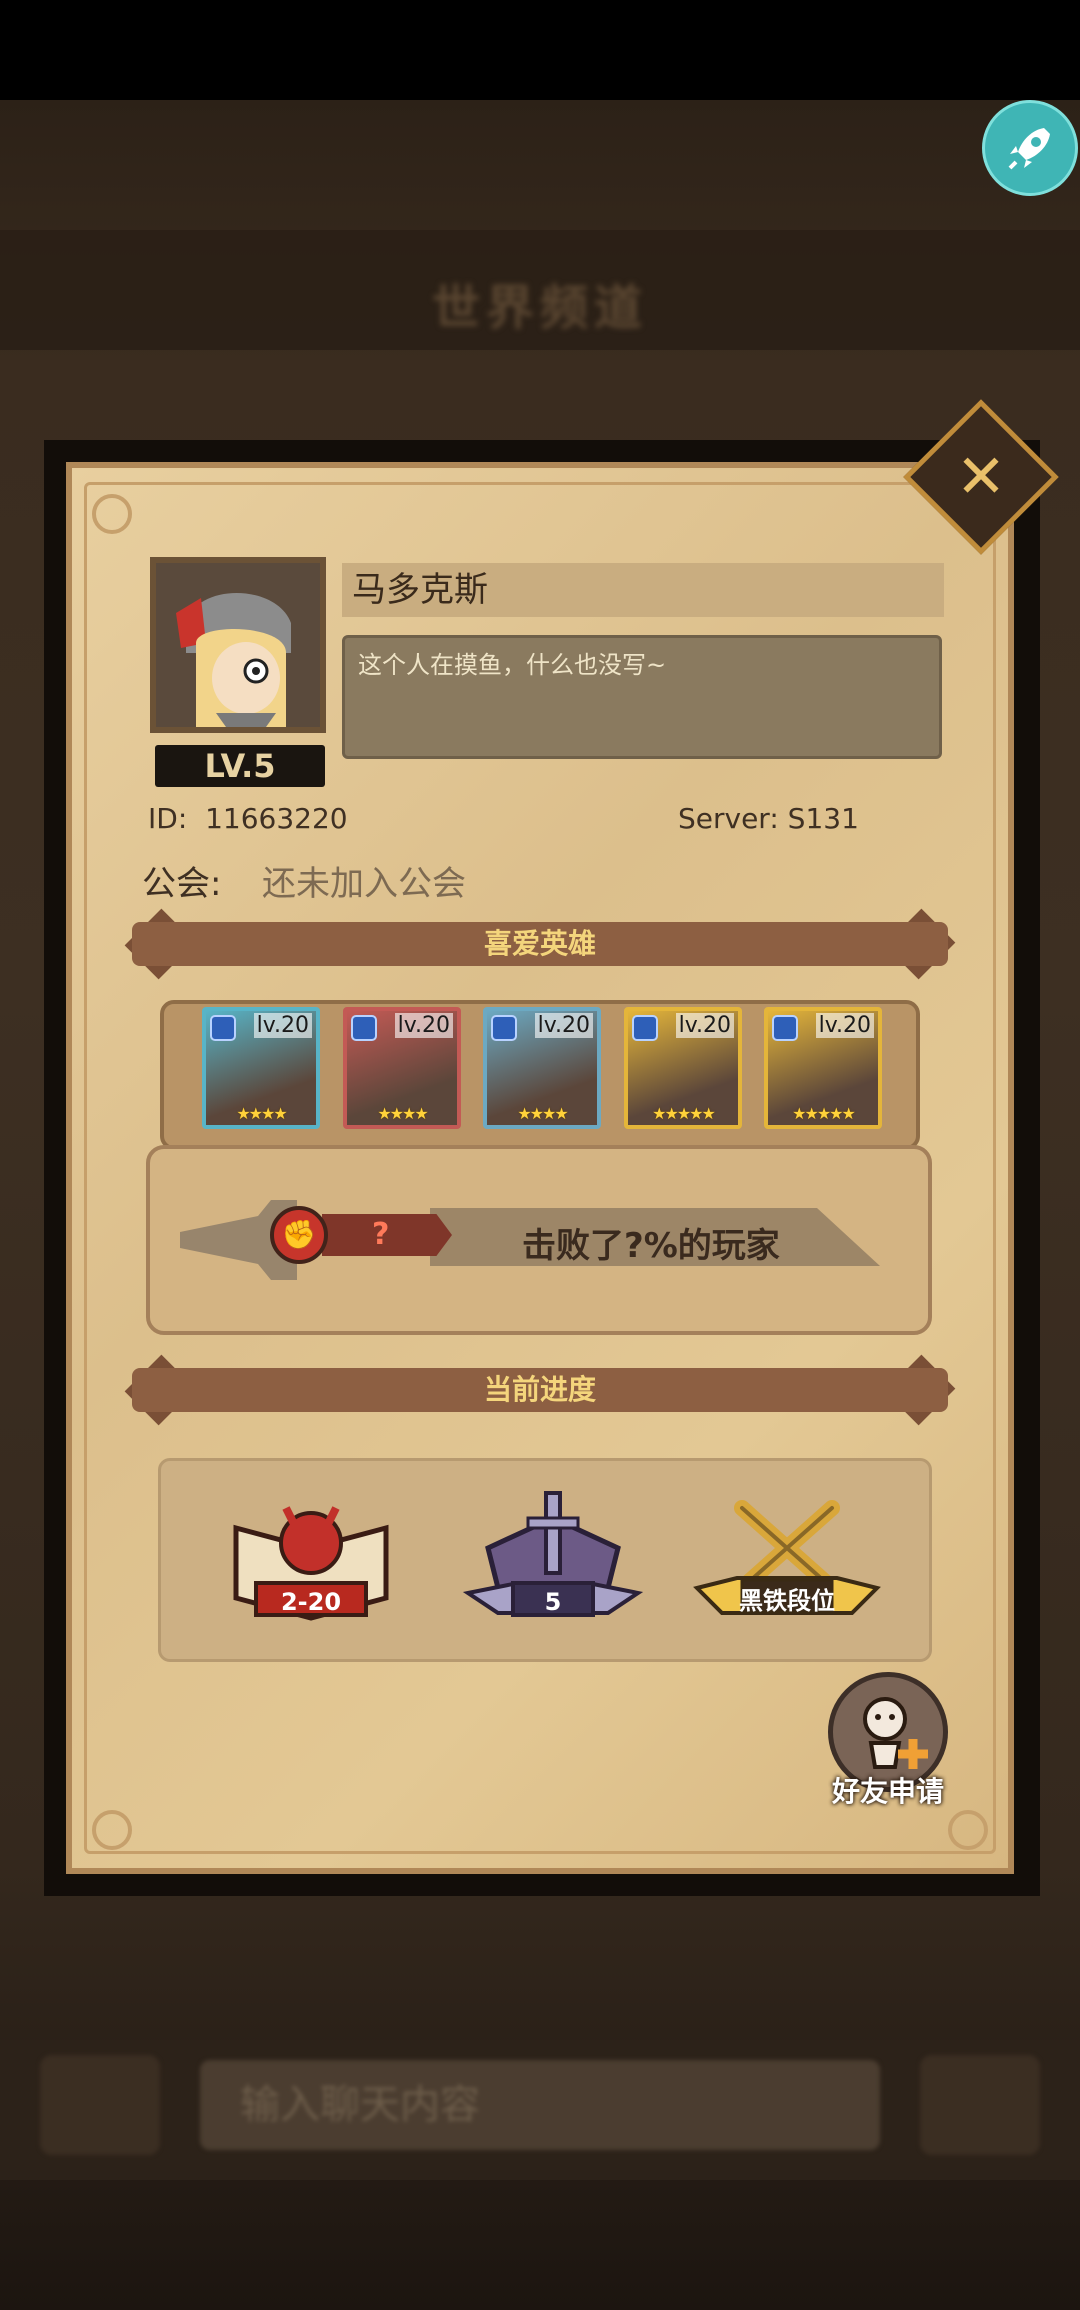 This screenshot has height=2310, width=1080. I want to click on background-send-button, so click(980, 2105).